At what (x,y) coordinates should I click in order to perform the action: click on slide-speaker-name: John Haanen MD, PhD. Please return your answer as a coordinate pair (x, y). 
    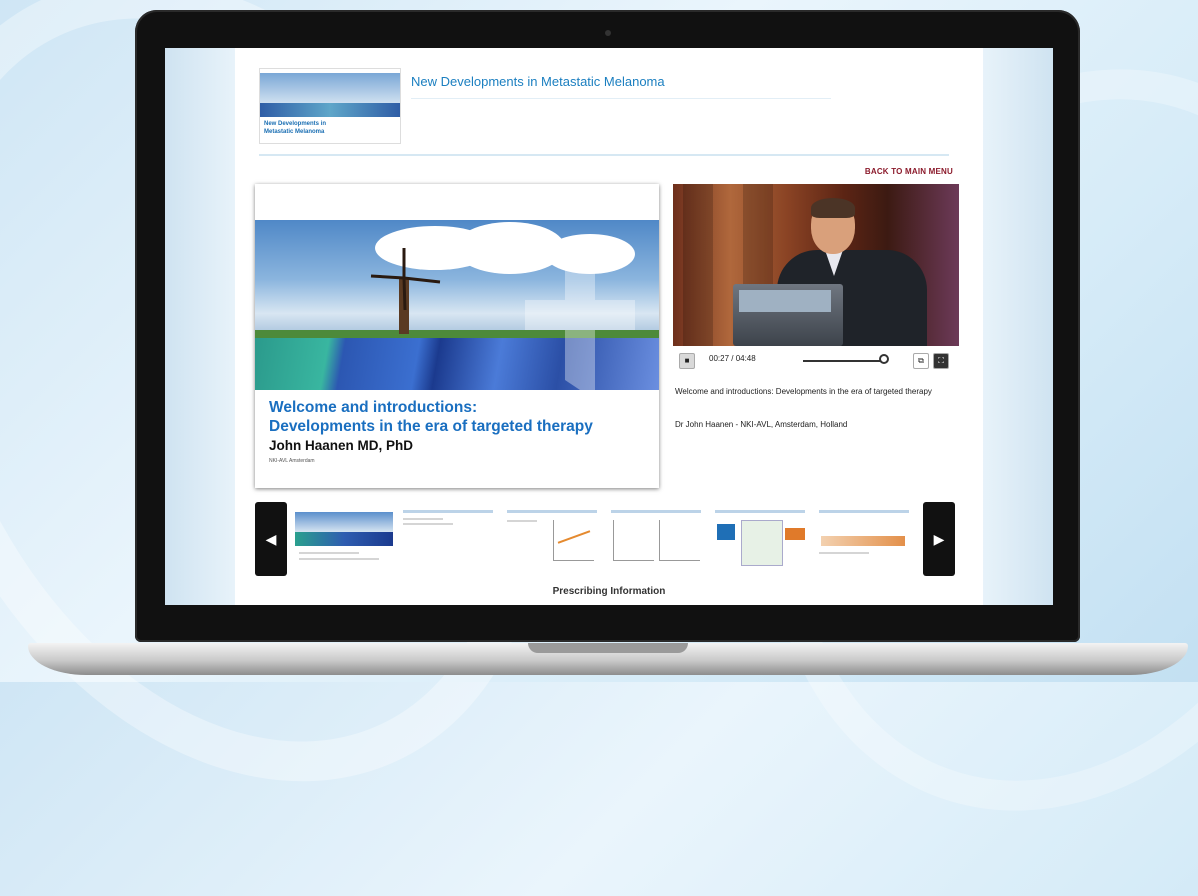
    Looking at the image, I should click on (341, 445).